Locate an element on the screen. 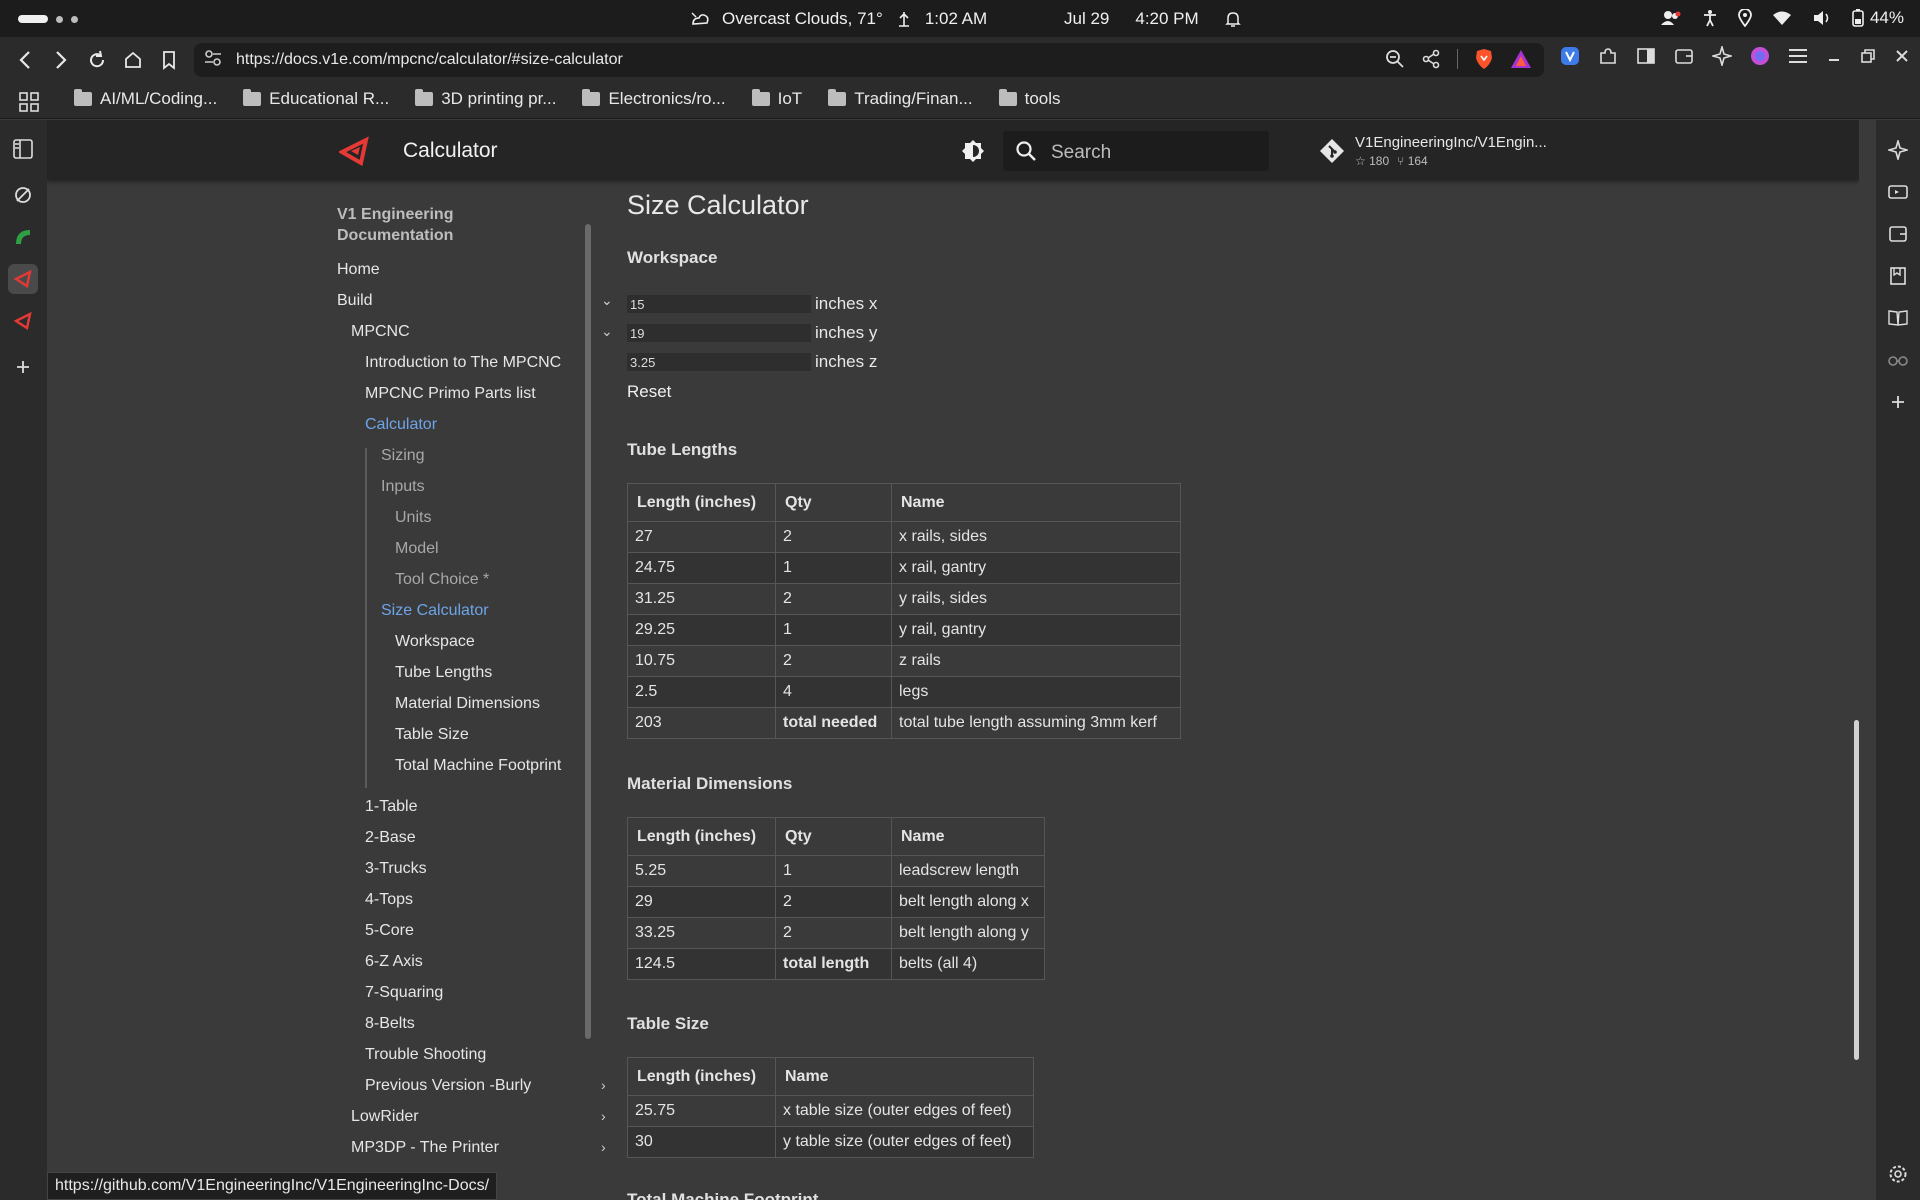 The image size is (1920, 1200). nav-scrollbar is located at coordinates (588, 621).